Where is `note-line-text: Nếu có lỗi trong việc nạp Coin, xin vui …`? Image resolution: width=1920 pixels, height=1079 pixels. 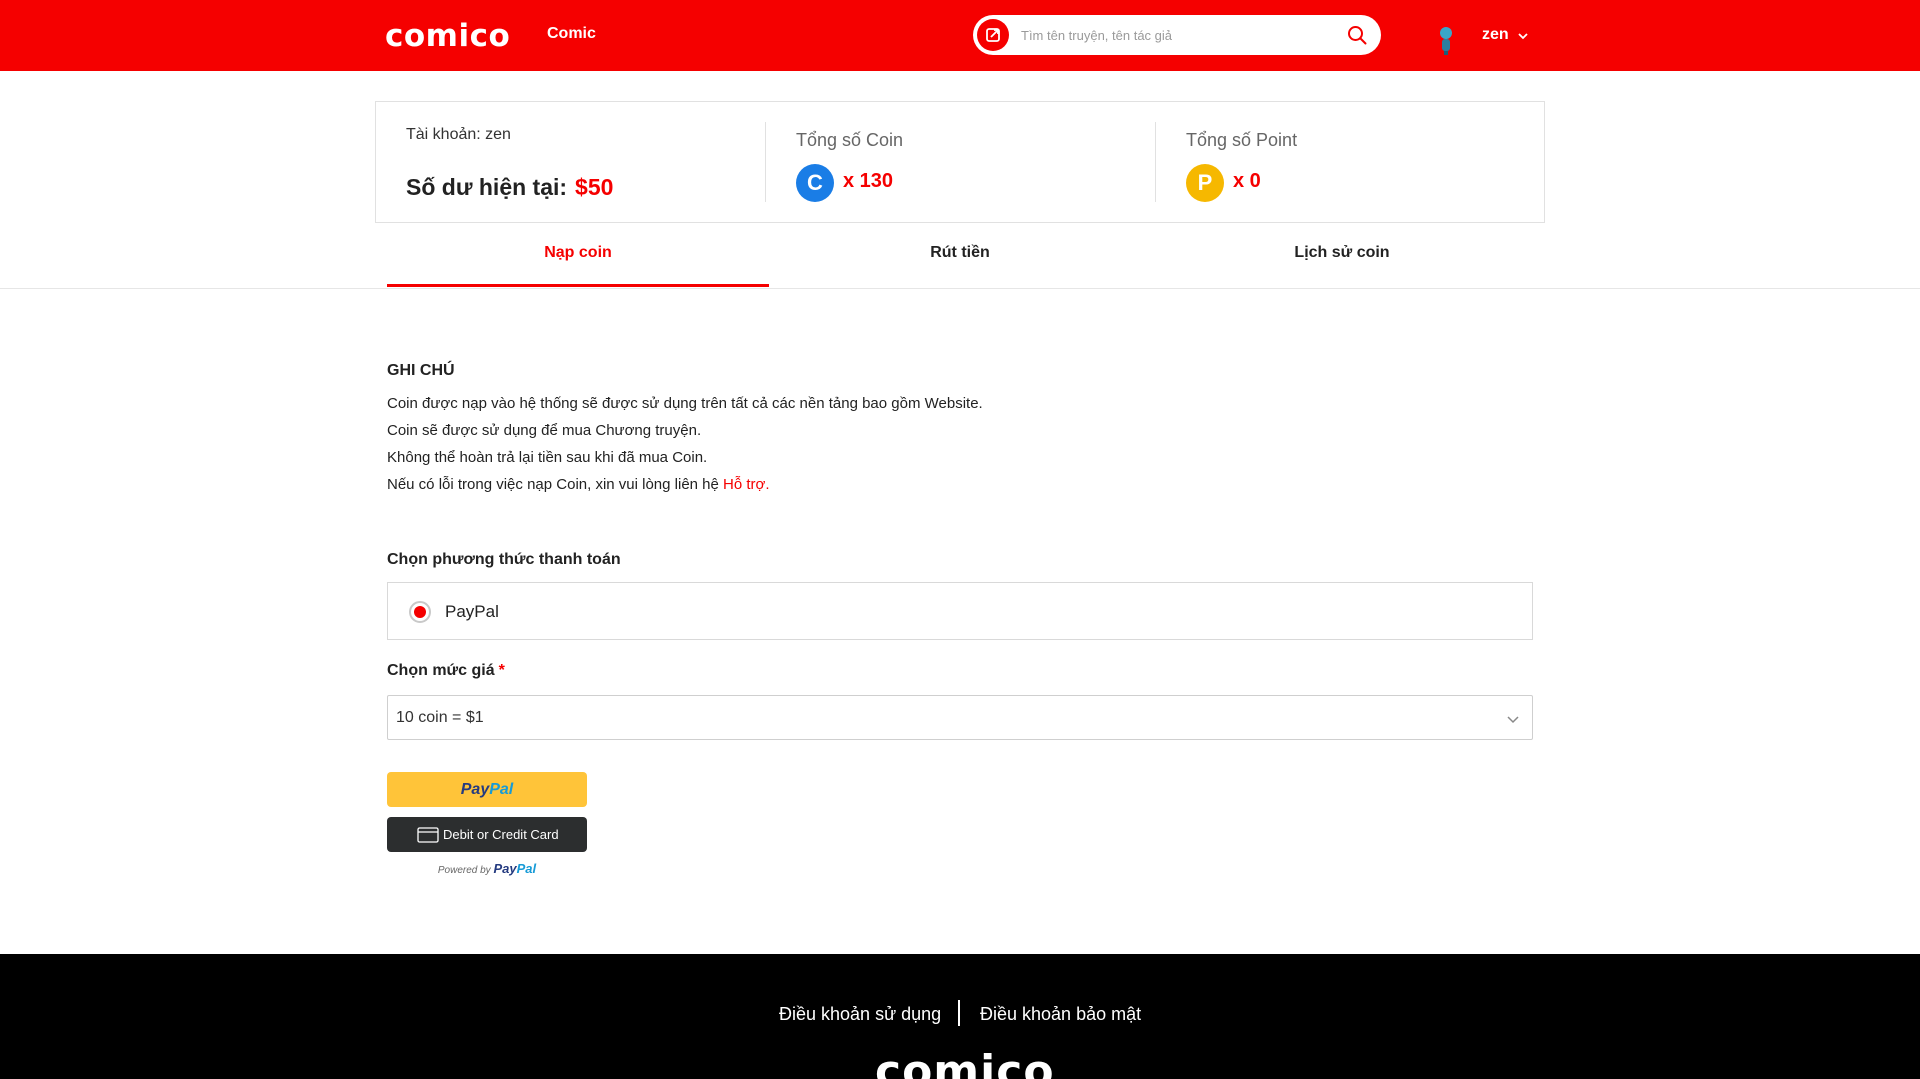
note-line-text: Nếu có lỗi trong việc nạp Coin, xin vui … is located at coordinates (555, 484).